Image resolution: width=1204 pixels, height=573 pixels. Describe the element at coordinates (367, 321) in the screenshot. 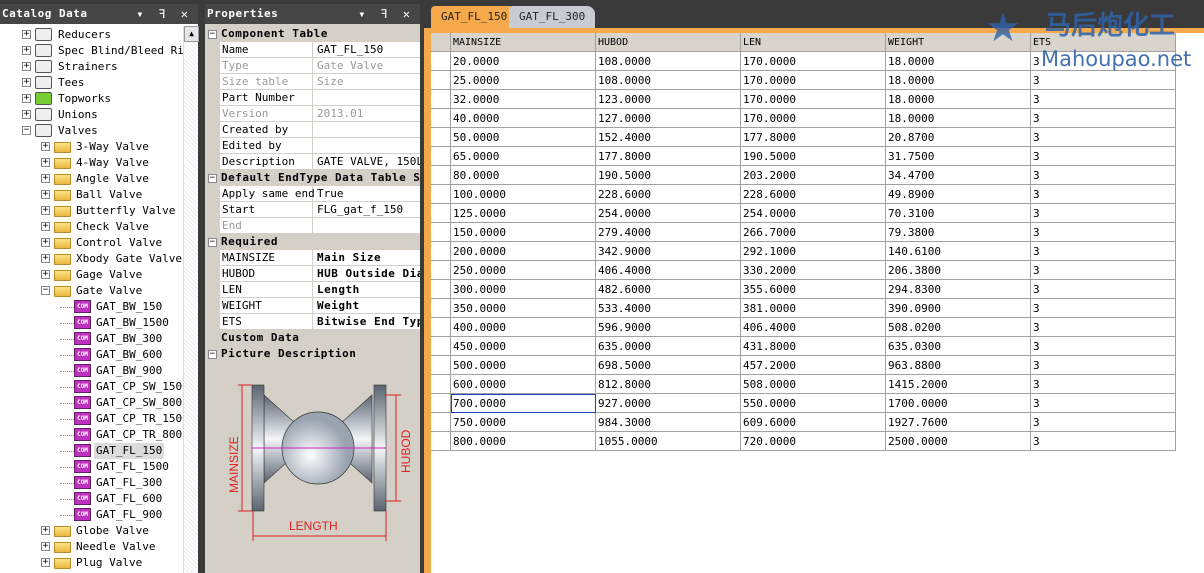

I see `property-value: Bitwise End Type` at that location.